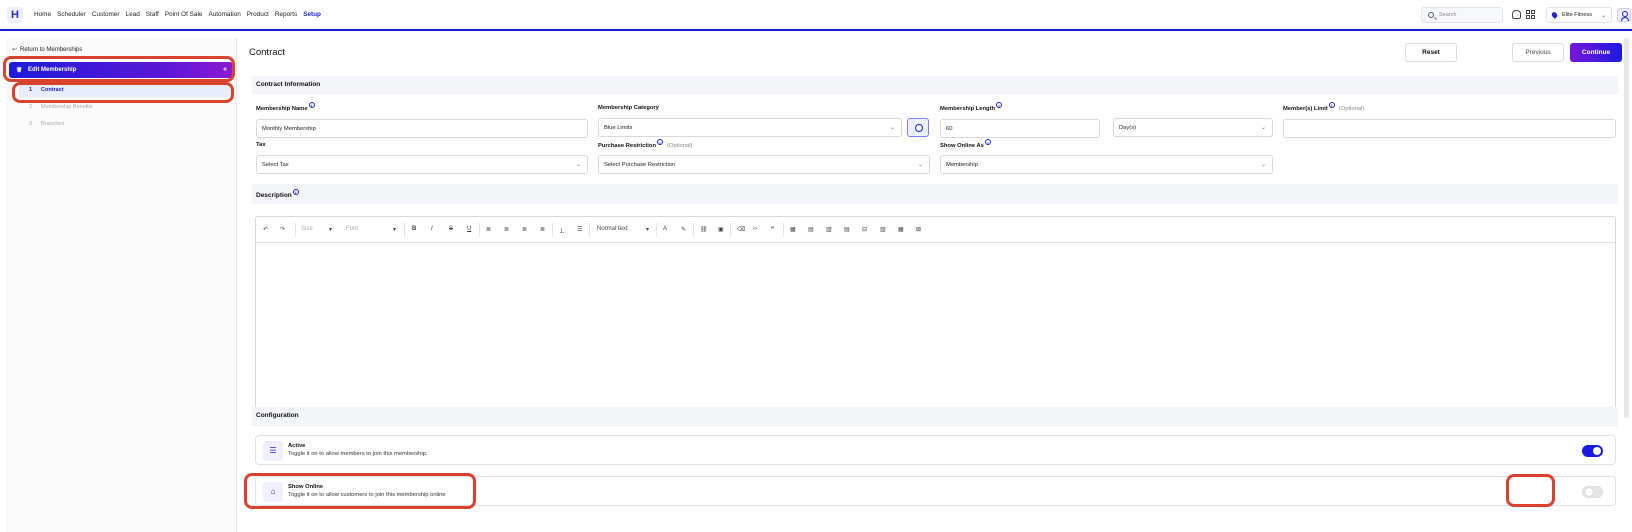 The width and height of the screenshot is (1632, 532). What do you see at coordinates (1530, 14) in the screenshot?
I see `apps-grid-icon` at bounding box center [1530, 14].